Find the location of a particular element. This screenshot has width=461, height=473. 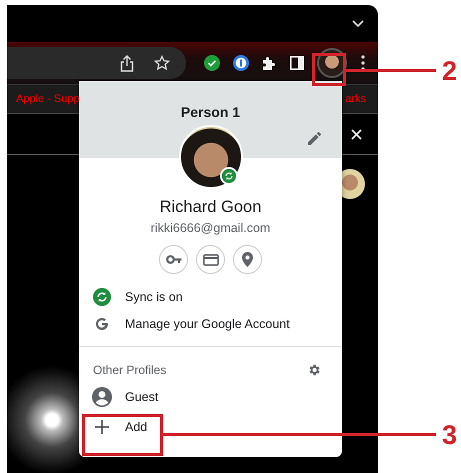

section-heading: Other Profiles is located at coordinates (129, 370).